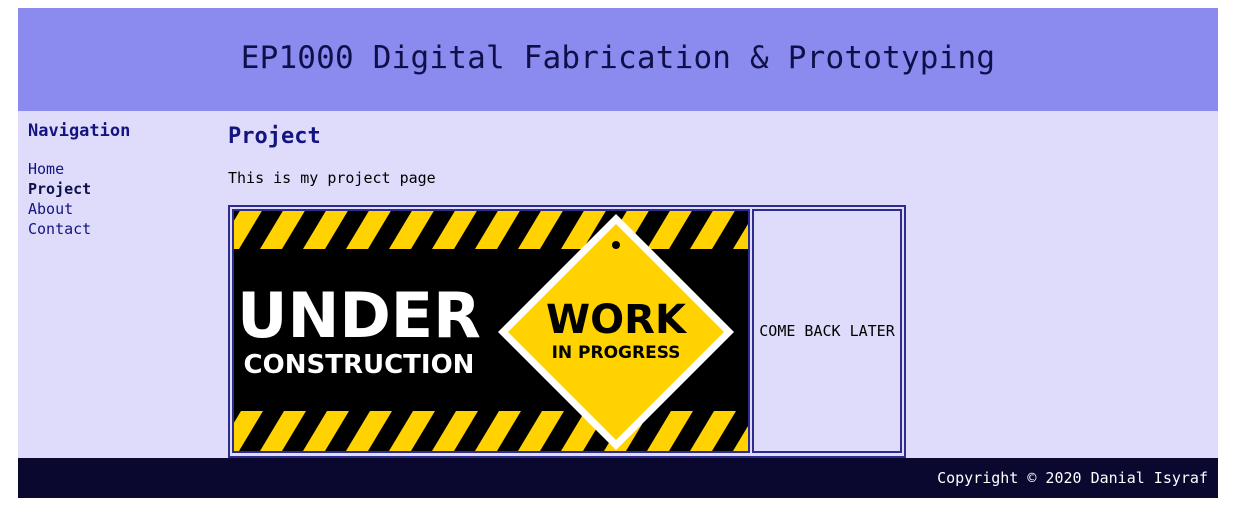 The width and height of the screenshot is (1238, 515). I want to click on nav-link-contact: Contact, so click(59, 229).